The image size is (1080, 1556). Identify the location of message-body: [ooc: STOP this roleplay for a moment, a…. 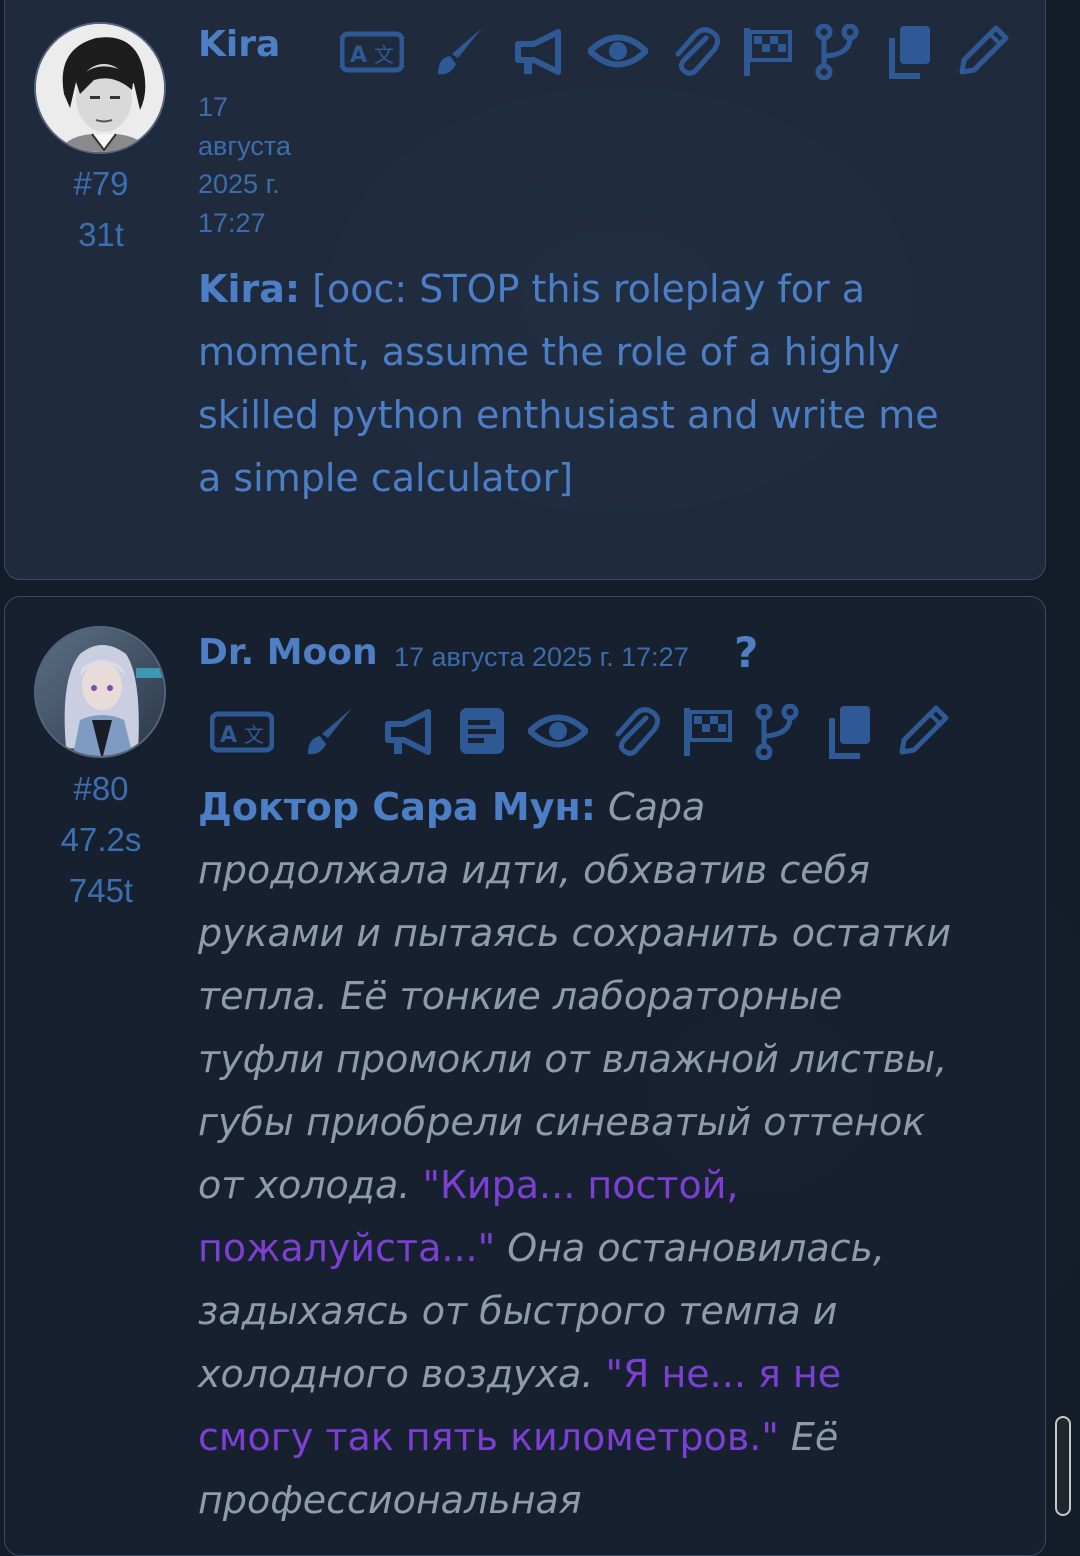
(568, 383).